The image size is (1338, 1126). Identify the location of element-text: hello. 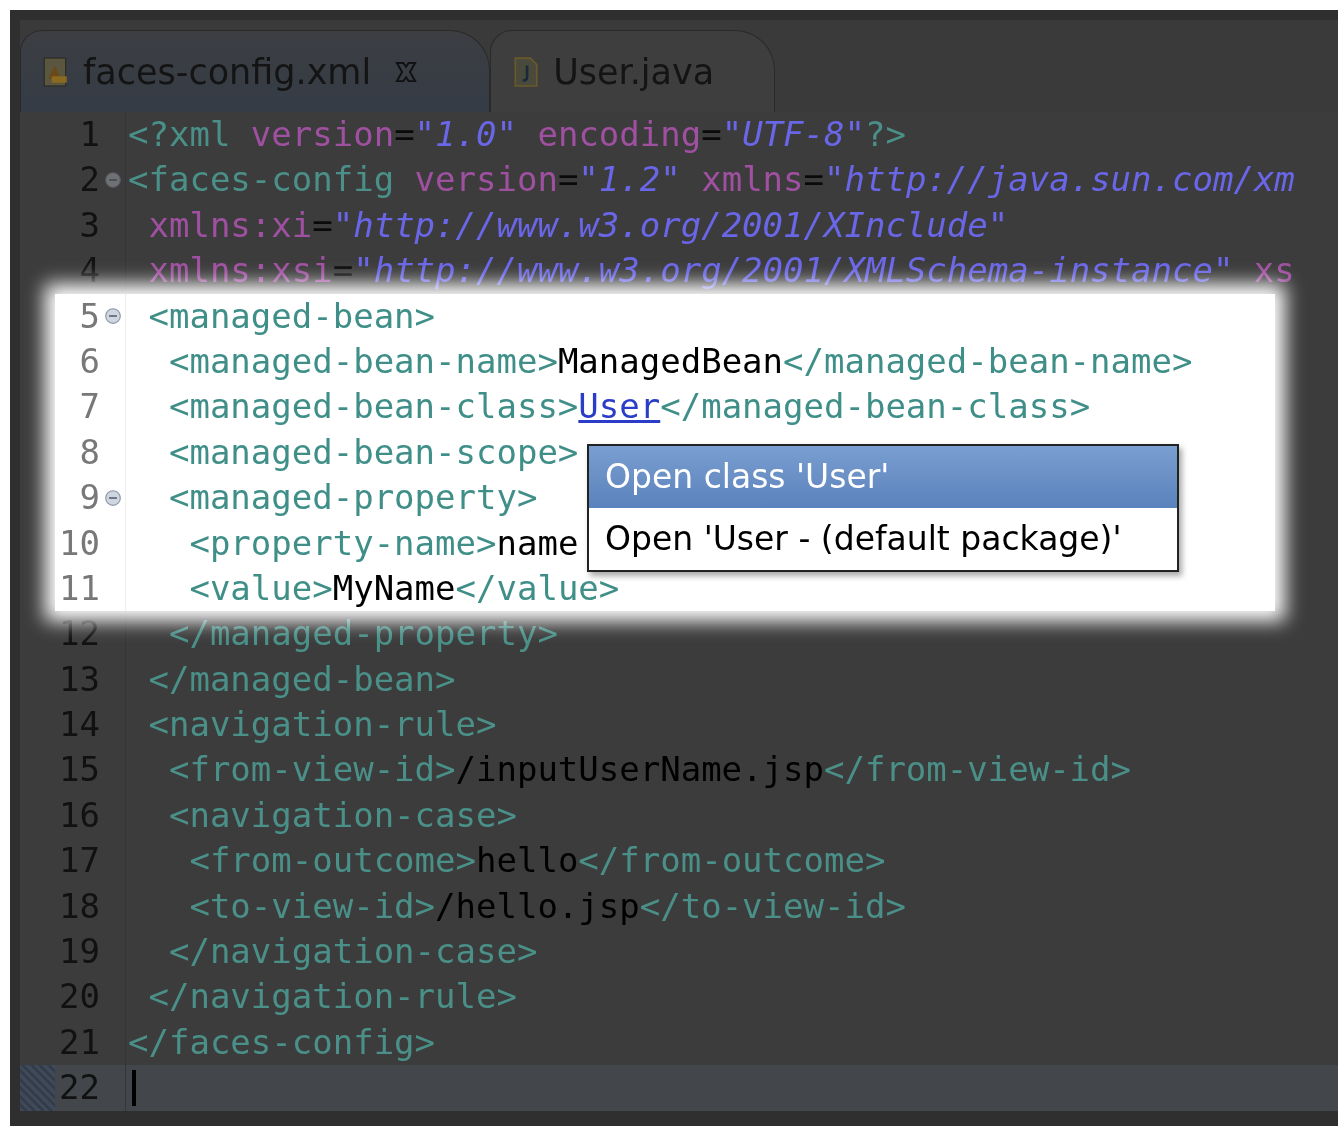
(527, 861).